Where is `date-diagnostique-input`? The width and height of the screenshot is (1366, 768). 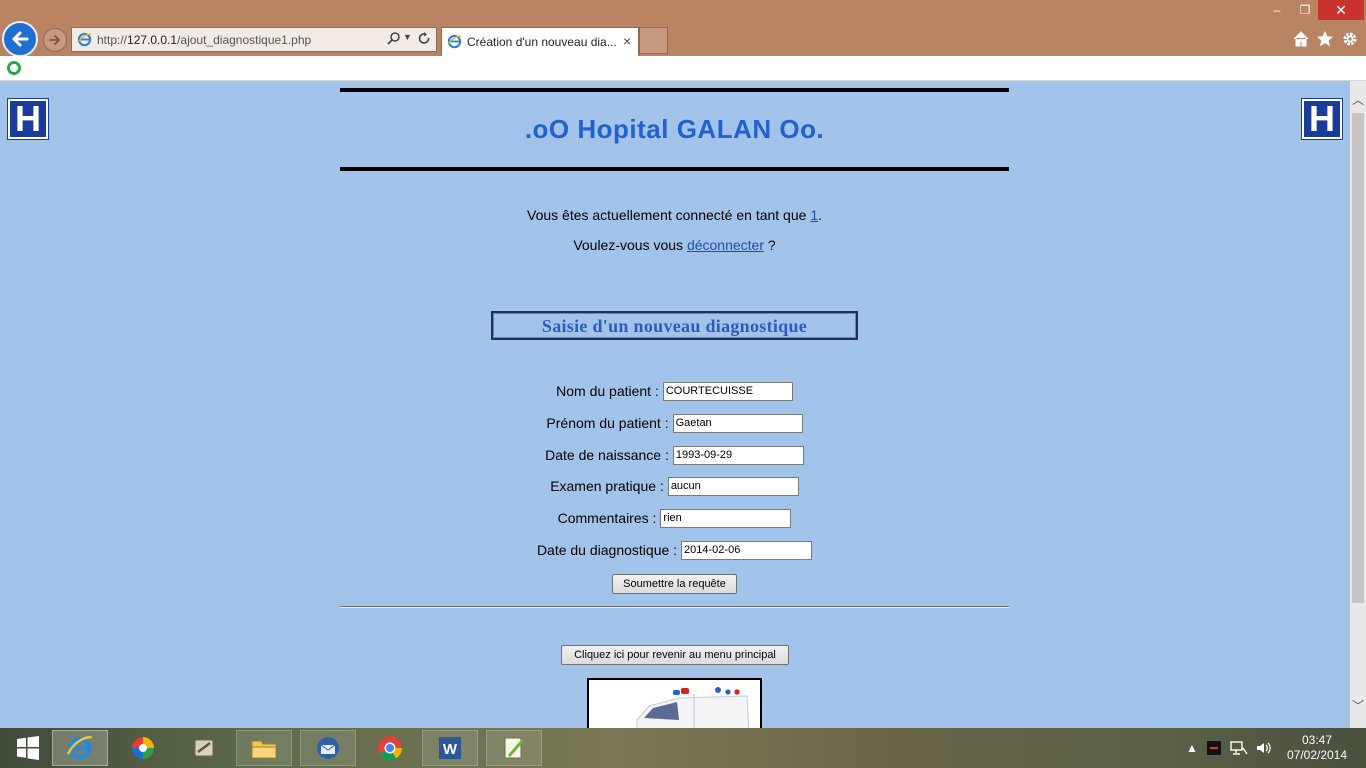 date-diagnostique-input is located at coordinates (747, 550).